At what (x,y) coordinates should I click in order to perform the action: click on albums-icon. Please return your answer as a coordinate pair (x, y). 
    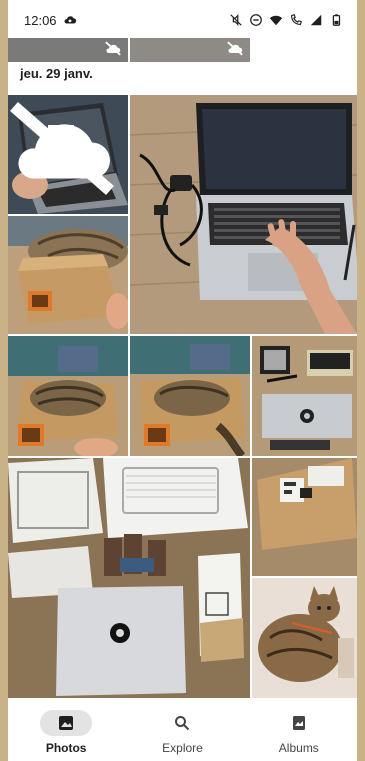
    Looking at the image, I should click on (298, 723).